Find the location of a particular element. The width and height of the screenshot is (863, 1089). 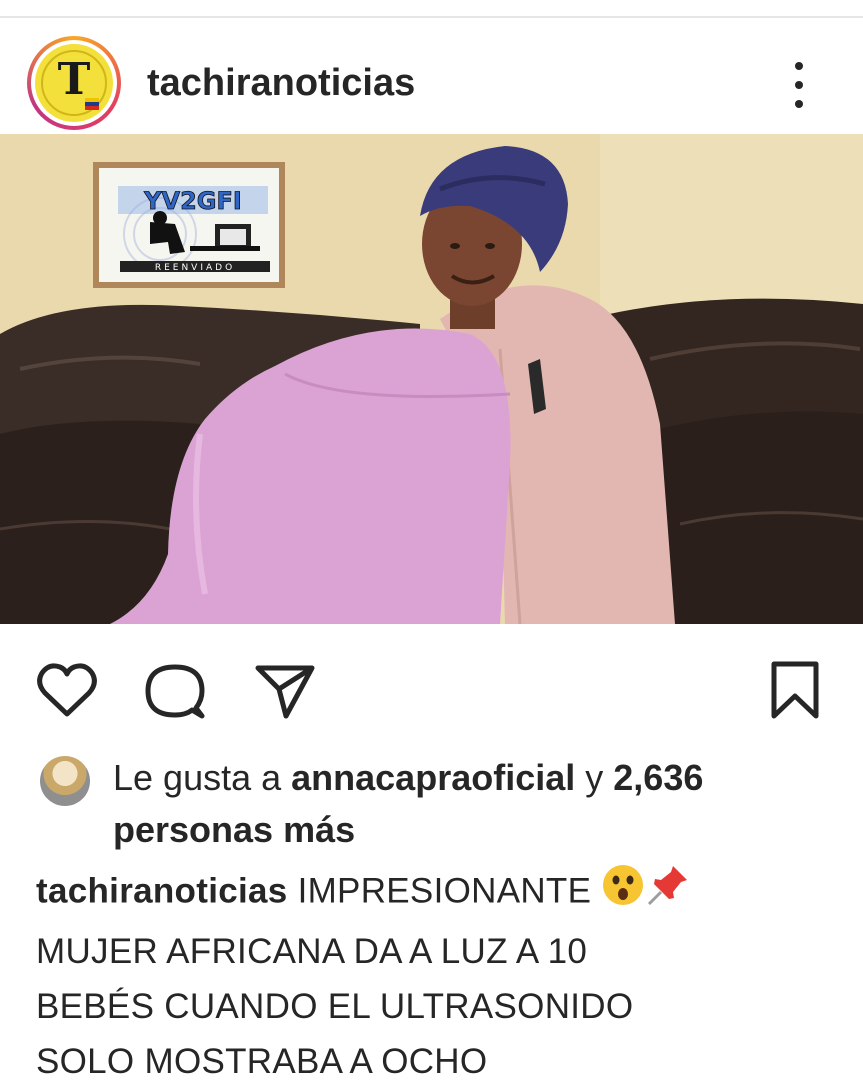

astonished-face-emoji is located at coordinates (623, 893).